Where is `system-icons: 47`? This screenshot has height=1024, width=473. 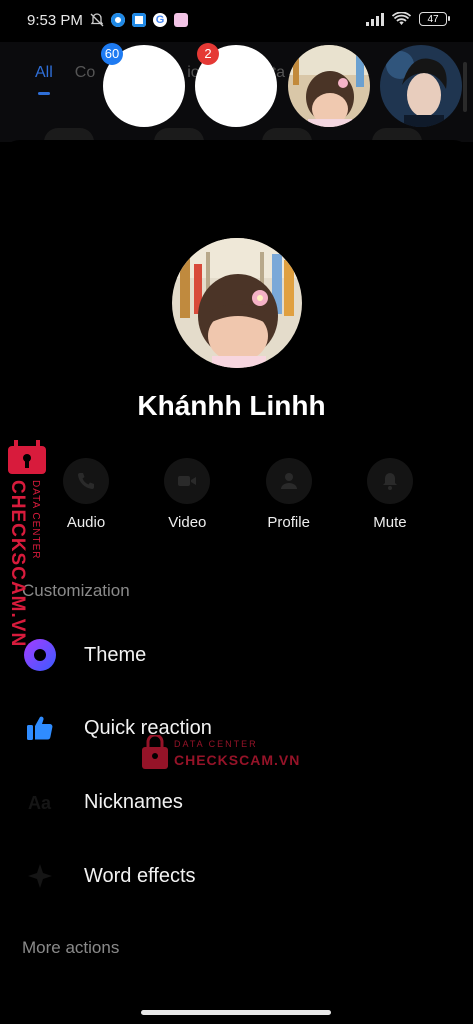
system-icons: 47 is located at coordinates (408, 19).